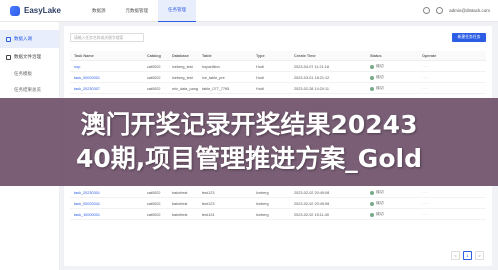 The width and height of the screenshot is (498, 270). I want to click on sidebar-item-label: 数据入湖, so click(23, 38).